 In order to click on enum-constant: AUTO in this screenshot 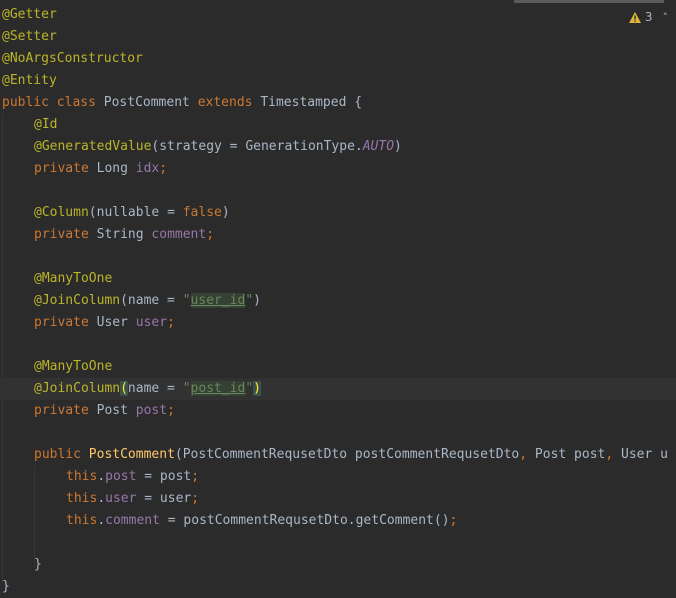, I will do `click(378, 146)`.